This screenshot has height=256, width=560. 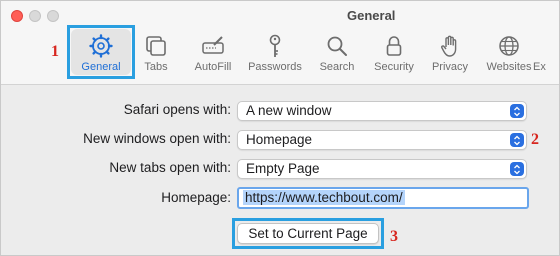 What do you see at coordinates (509, 67) in the screenshot?
I see `tab-websites-label: Websites` at bounding box center [509, 67].